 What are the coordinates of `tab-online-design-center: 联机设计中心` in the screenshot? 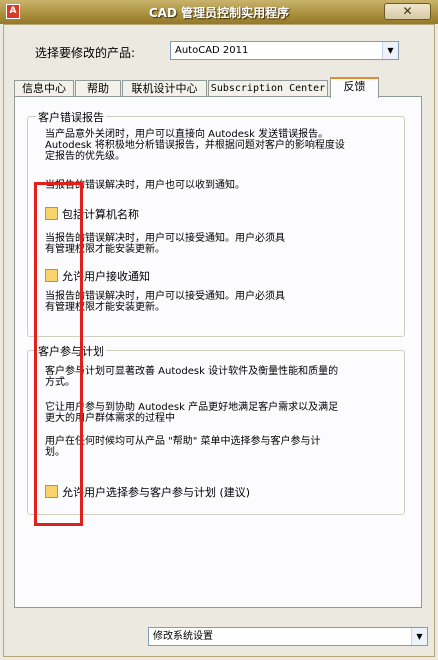 It's located at (164, 88).